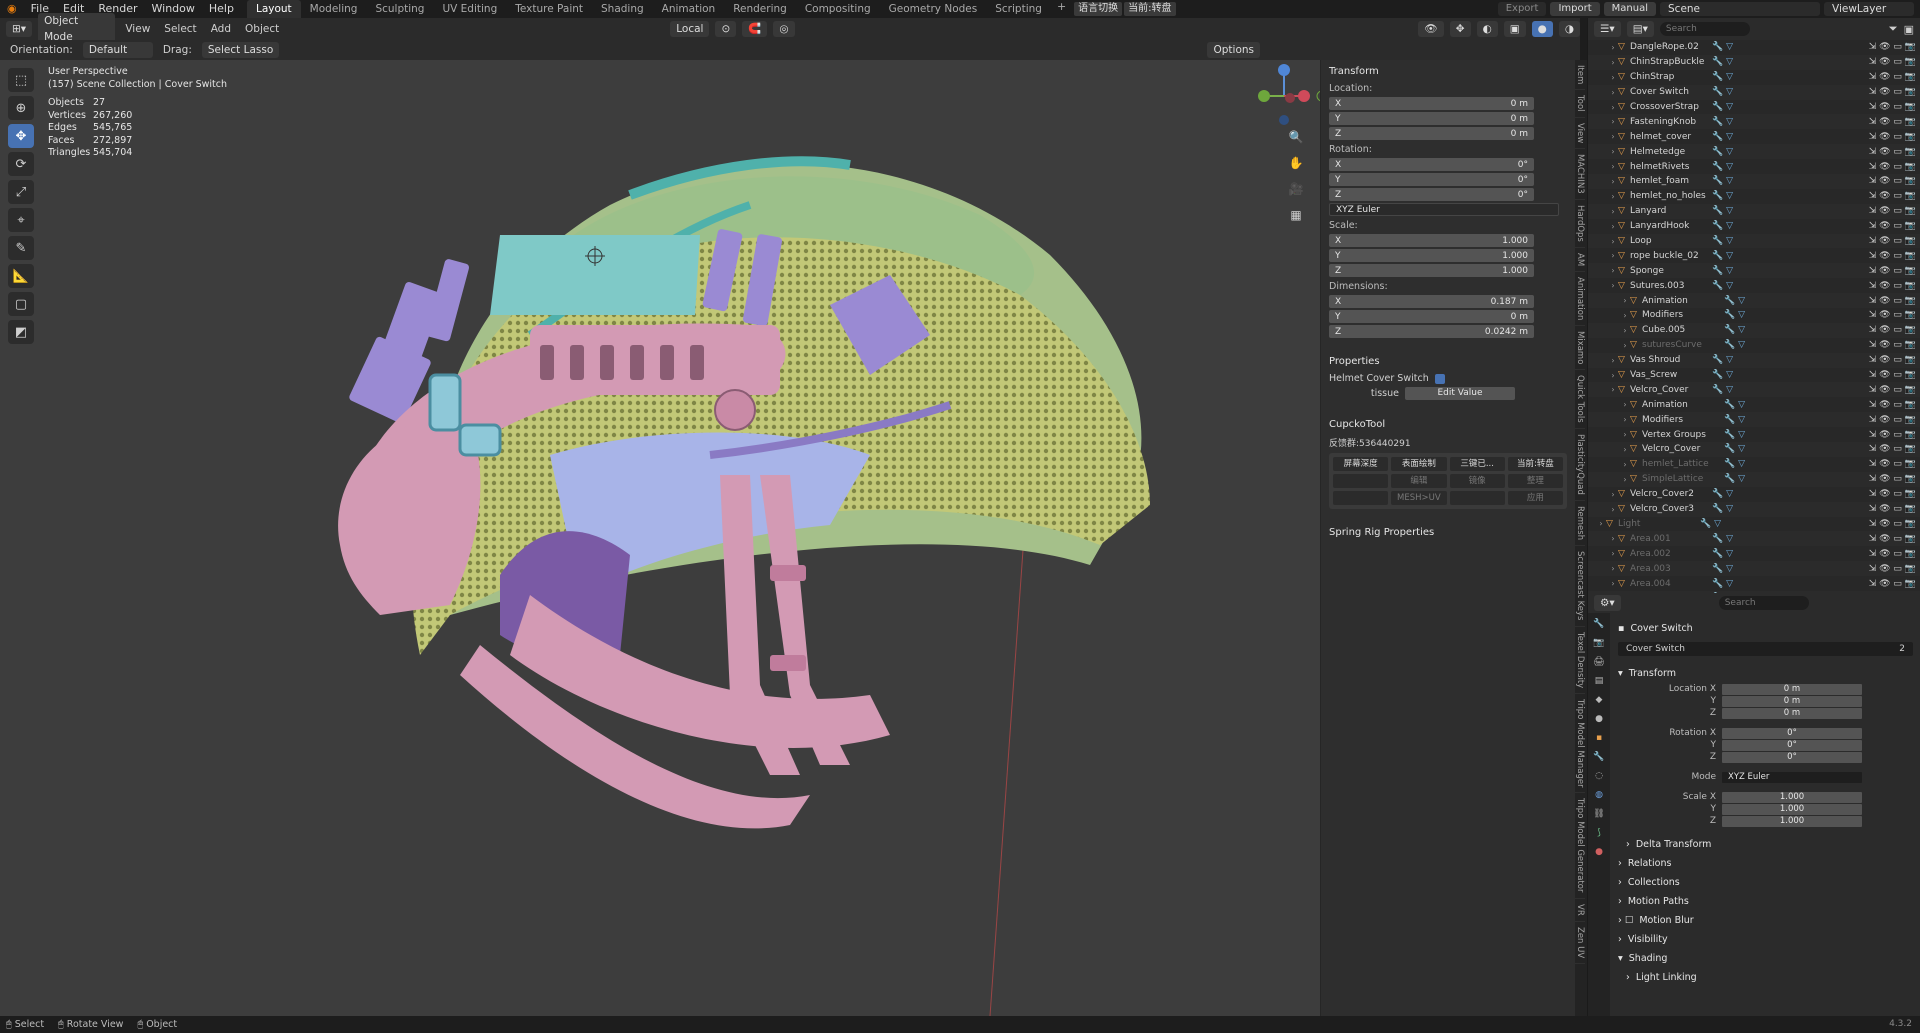  I want to click on scale-tool-icon: ⤢, so click(21, 192).